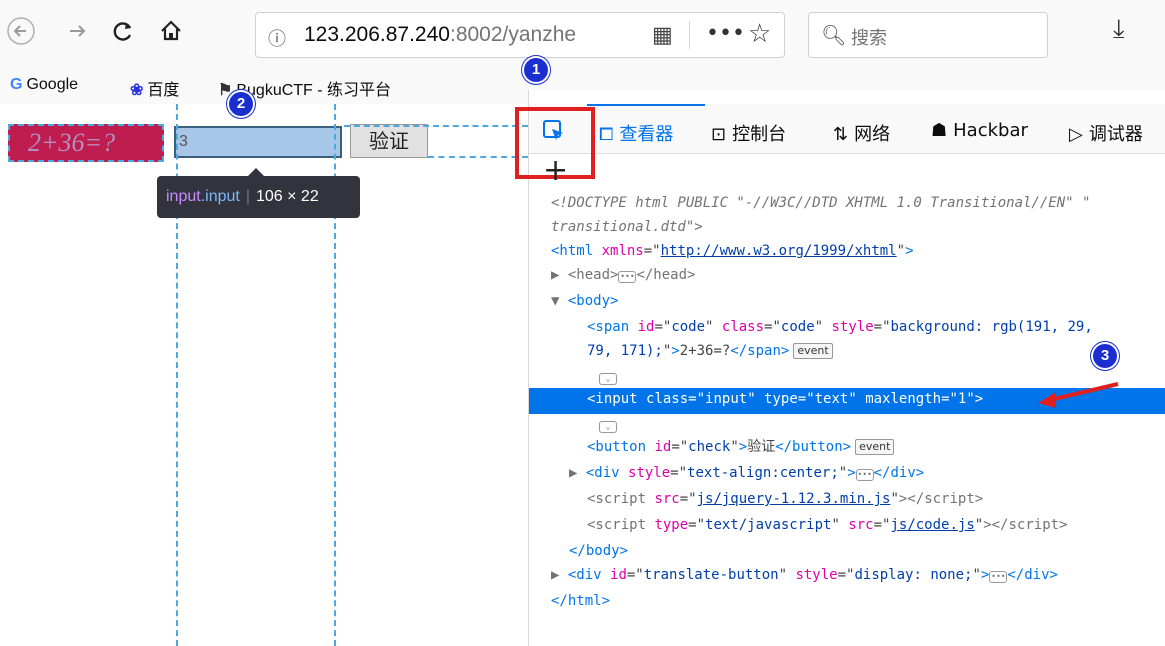  What do you see at coordinates (725, 33) in the screenshot?
I see `more-icon: •••` at bounding box center [725, 33].